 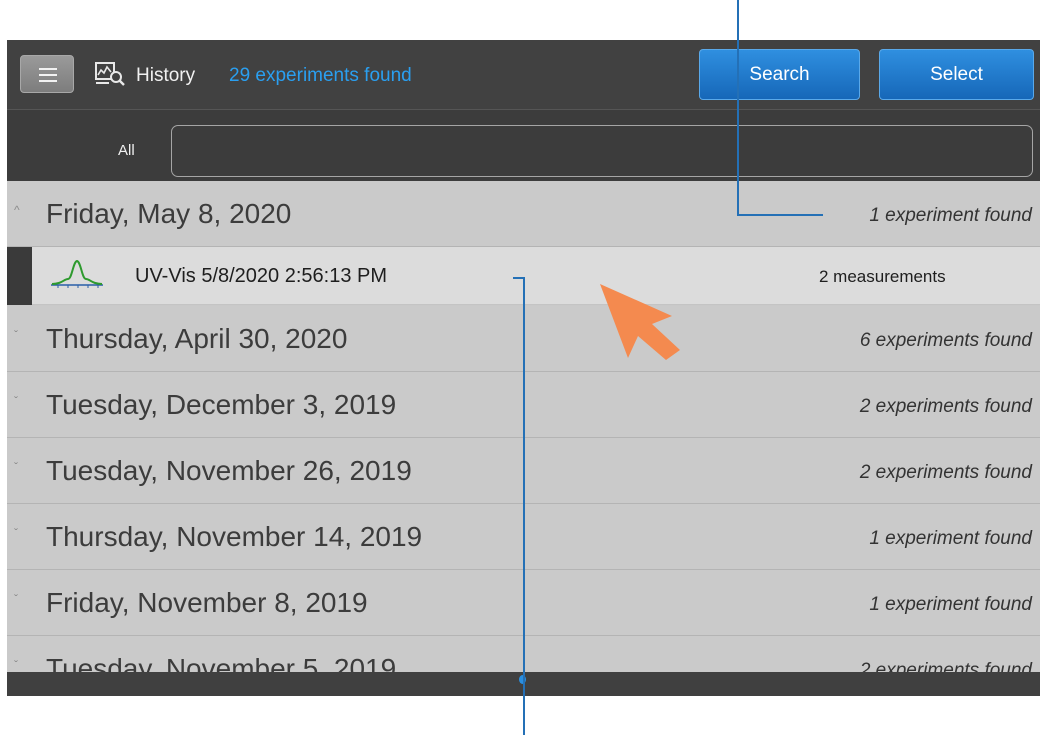 What do you see at coordinates (602, 151) in the screenshot?
I see `search-filter-input` at bounding box center [602, 151].